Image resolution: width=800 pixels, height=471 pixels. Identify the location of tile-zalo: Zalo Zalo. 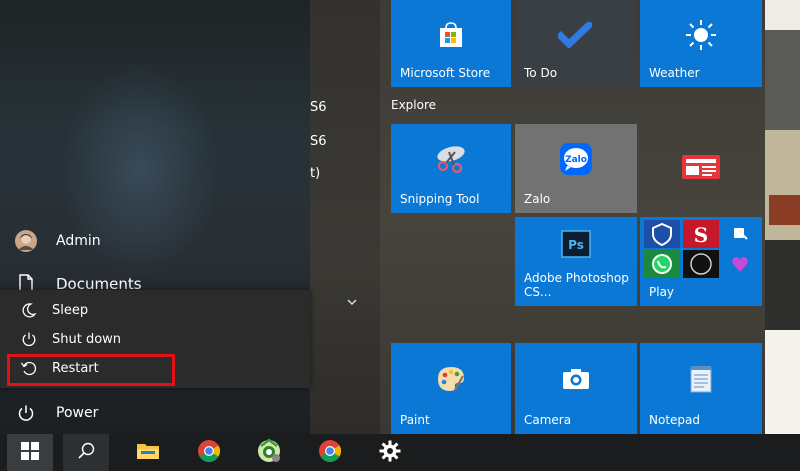
(576, 168).